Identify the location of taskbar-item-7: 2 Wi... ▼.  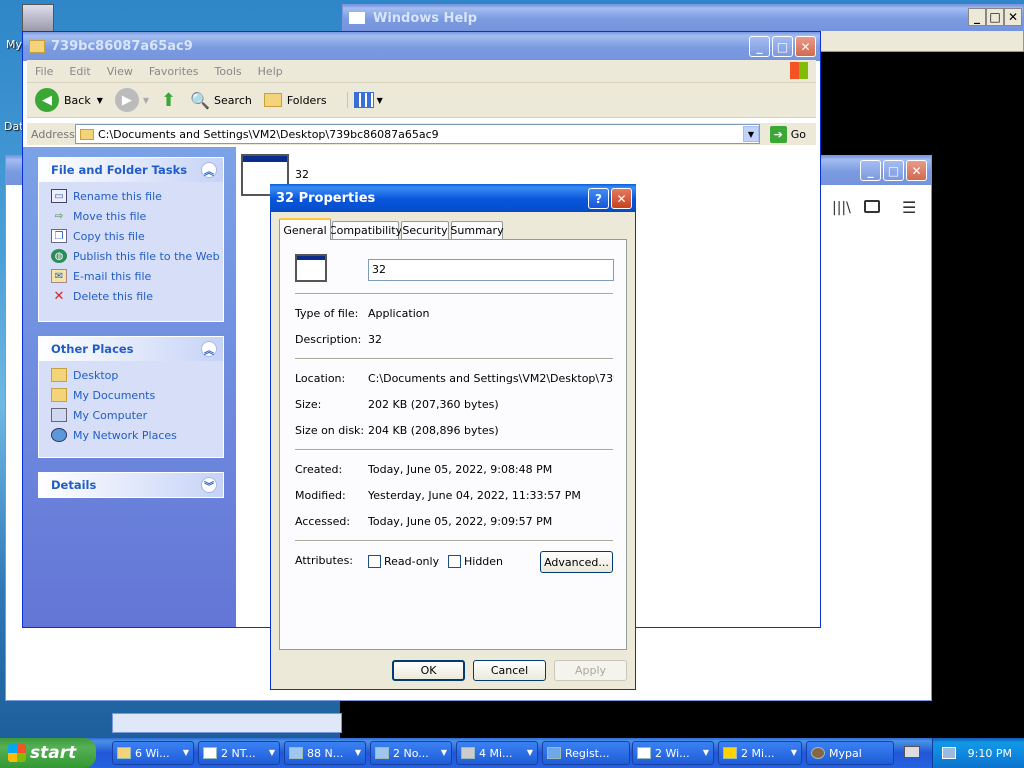
(673, 753).